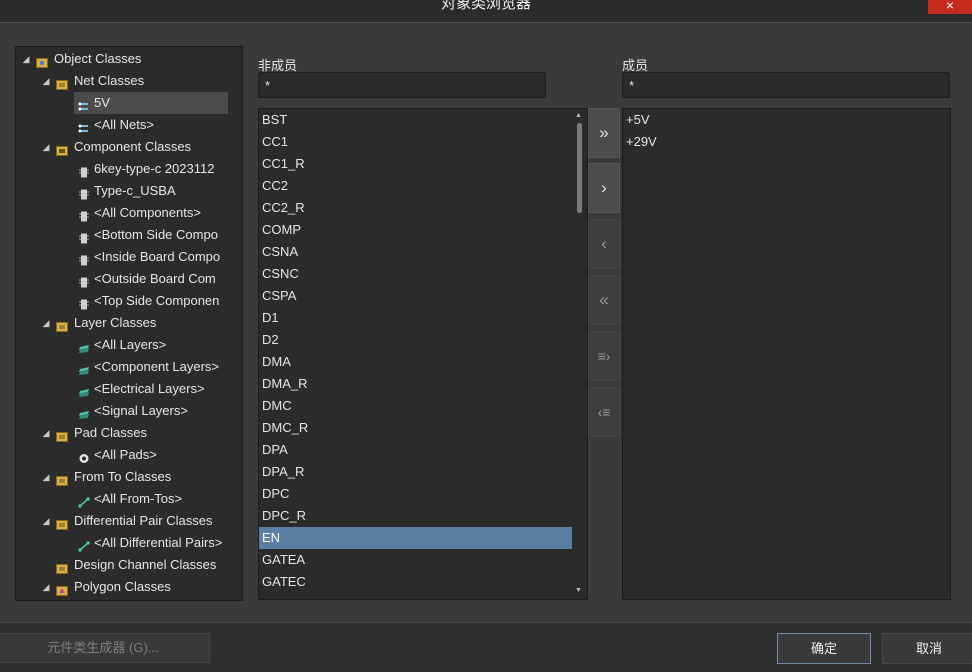 The image size is (972, 672). What do you see at coordinates (415, 472) in the screenshot?
I see `list-item: DPA_R` at bounding box center [415, 472].